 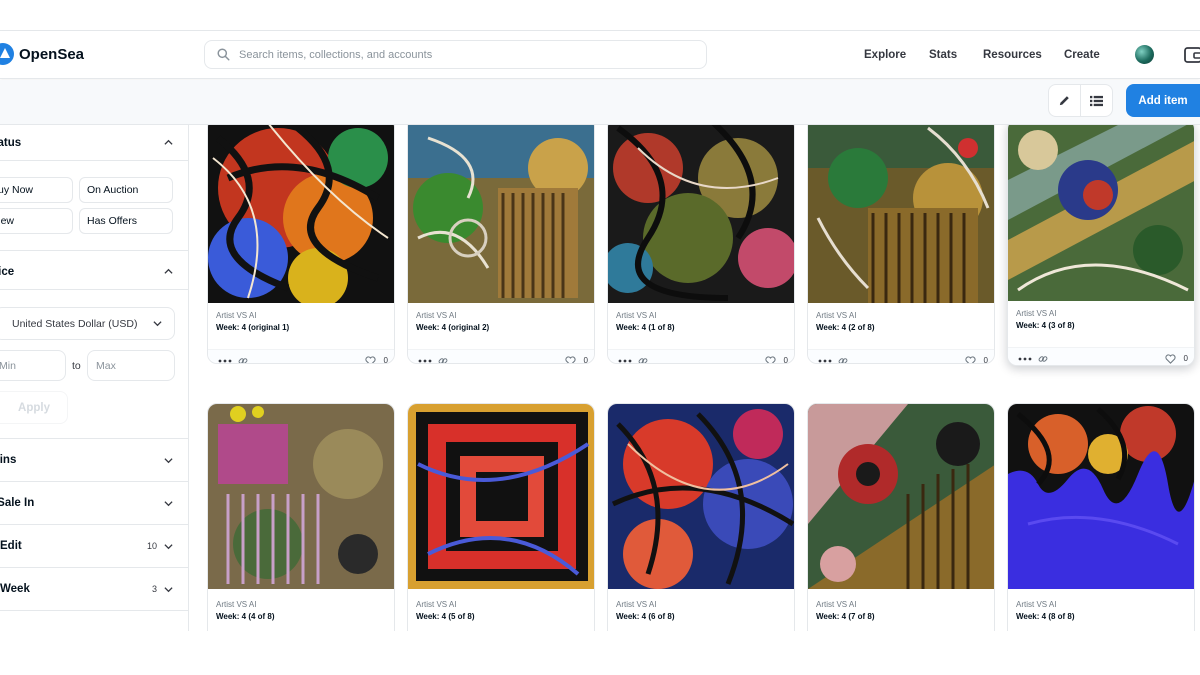 What do you see at coordinates (168, 271) in the screenshot?
I see `chevron-up-icon` at bounding box center [168, 271].